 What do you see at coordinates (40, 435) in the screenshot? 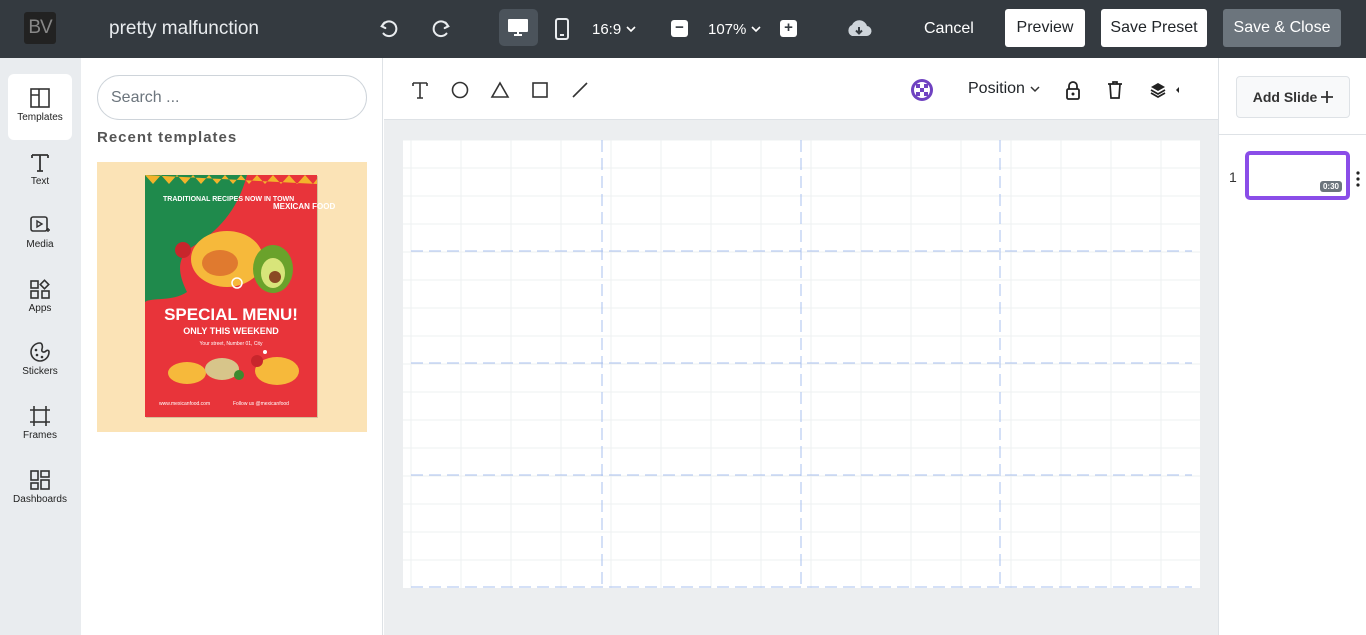
I see `rail-label: Frames` at bounding box center [40, 435].